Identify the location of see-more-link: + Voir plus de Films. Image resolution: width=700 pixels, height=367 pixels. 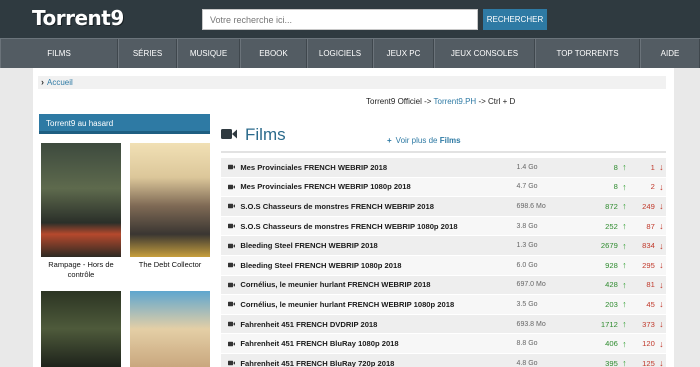
(424, 140).